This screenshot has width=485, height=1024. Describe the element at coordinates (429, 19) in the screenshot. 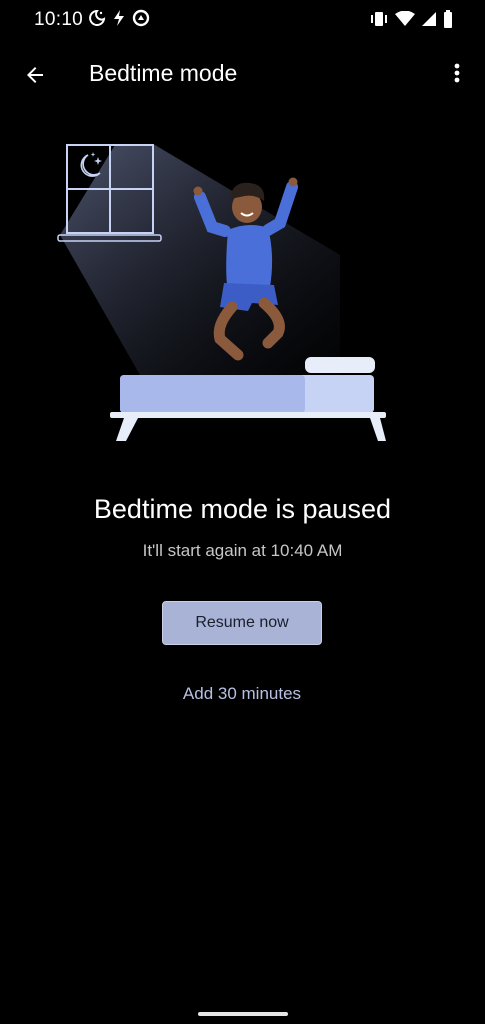

I see `signal-icon` at that location.